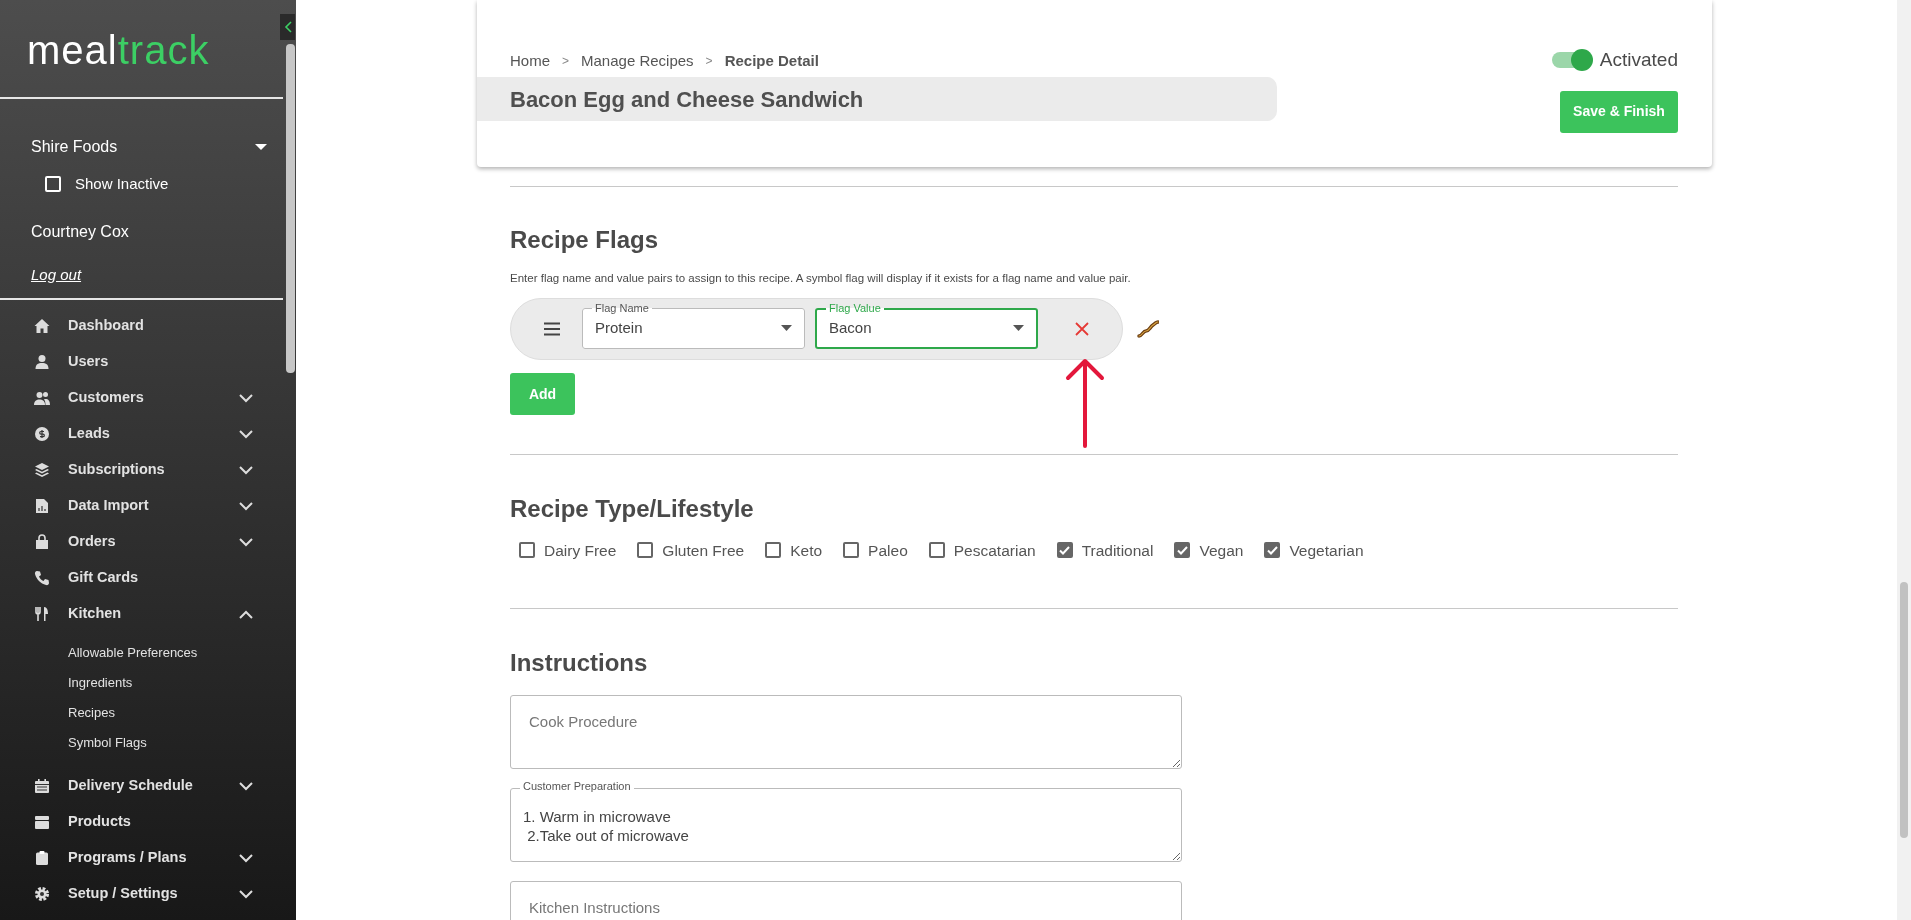  What do you see at coordinates (141, 683) in the screenshot?
I see `submenu-item: Ingredients` at bounding box center [141, 683].